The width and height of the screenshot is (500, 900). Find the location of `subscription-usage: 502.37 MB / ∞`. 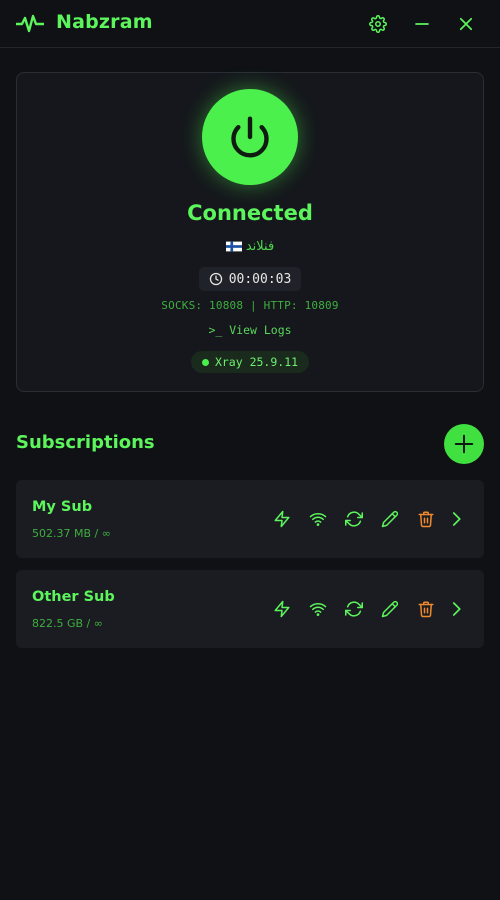

subscription-usage: 502.37 MB / ∞ is located at coordinates (71, 533).